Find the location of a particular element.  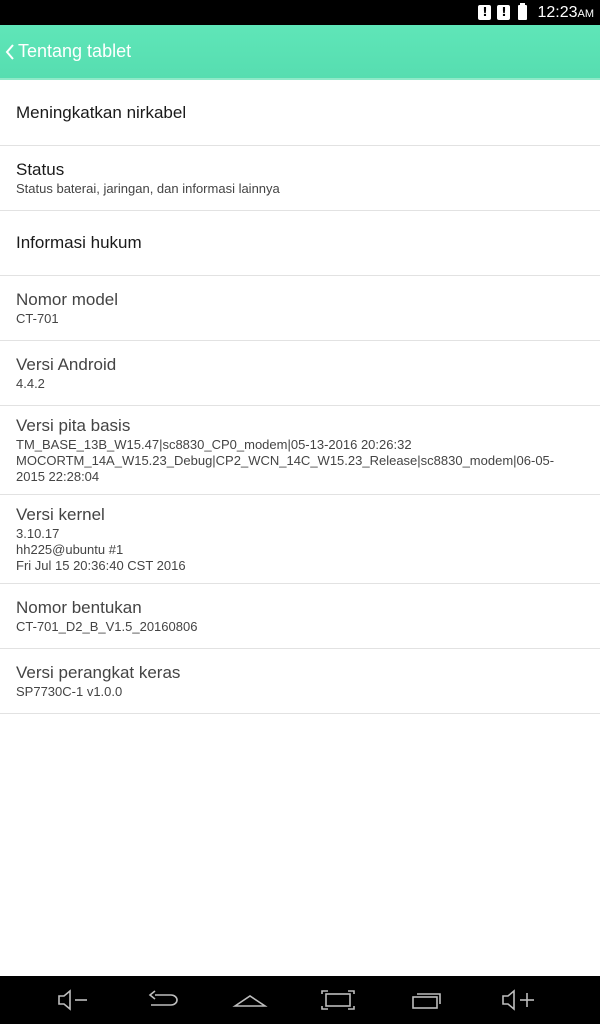

list-item-model-number: Nomor model CT-701 is located at coordinates (300, 308).